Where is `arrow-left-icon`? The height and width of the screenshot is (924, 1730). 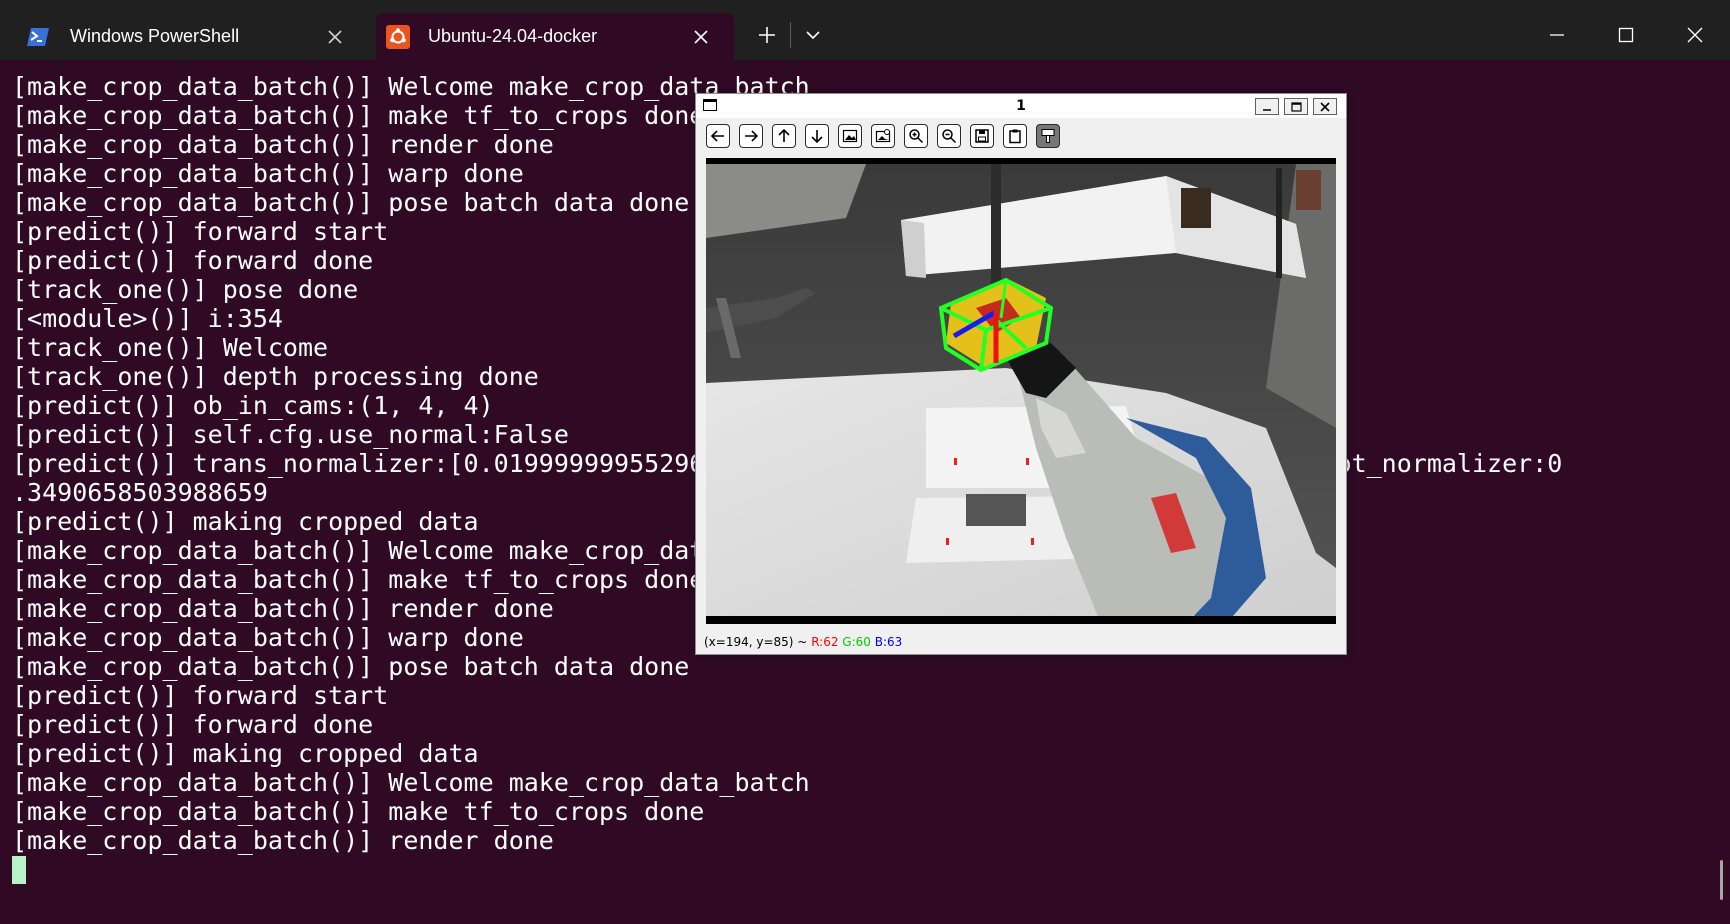 arrow-left-icon is located at coordinates (718, 136).